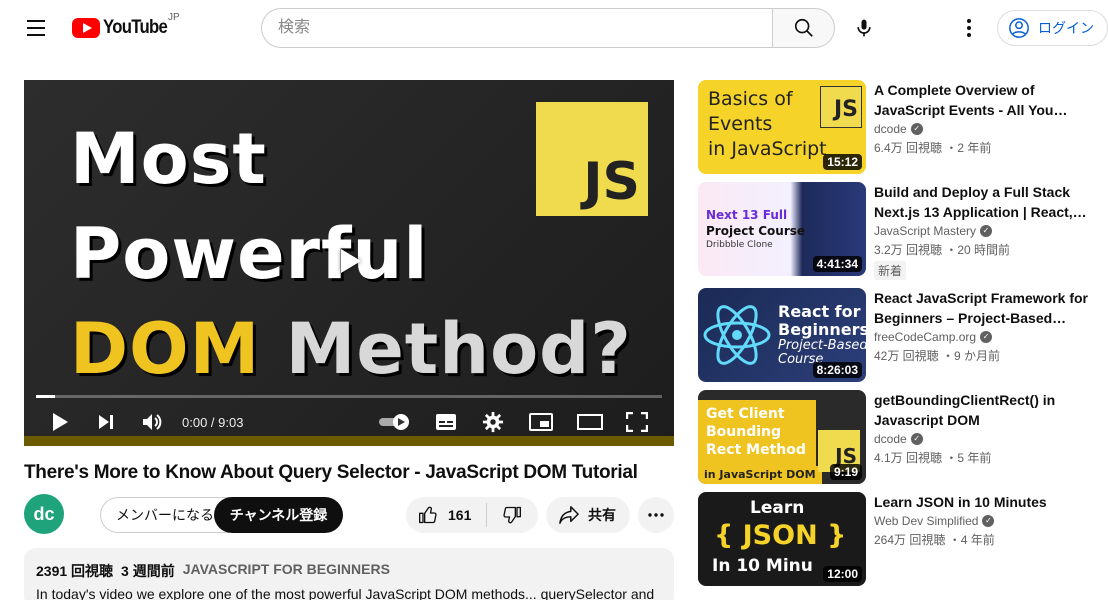  What do you see at coordinates (819, 311) in the screenshot?
I see `thumb-text-line: React for` at bounding box center [819, 311].